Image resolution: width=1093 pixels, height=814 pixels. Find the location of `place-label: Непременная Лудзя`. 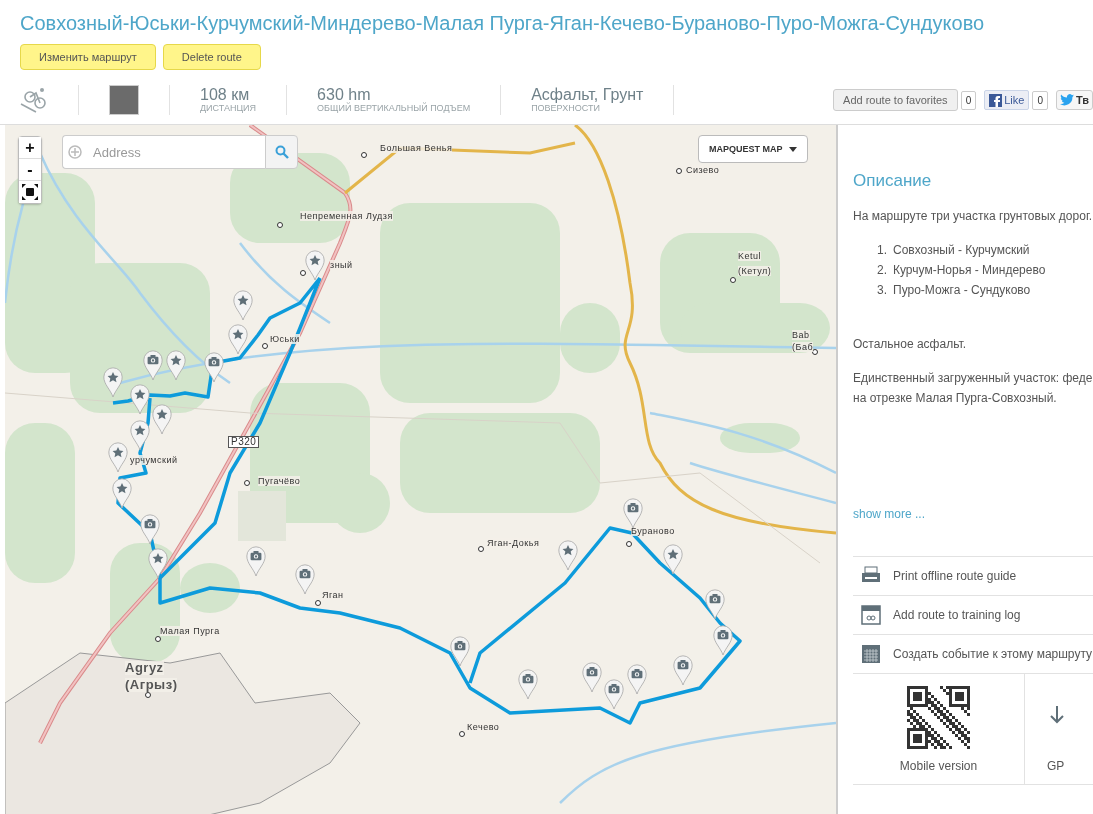

place-label: Непременная Лудзя is located at coordinates (346, 216).